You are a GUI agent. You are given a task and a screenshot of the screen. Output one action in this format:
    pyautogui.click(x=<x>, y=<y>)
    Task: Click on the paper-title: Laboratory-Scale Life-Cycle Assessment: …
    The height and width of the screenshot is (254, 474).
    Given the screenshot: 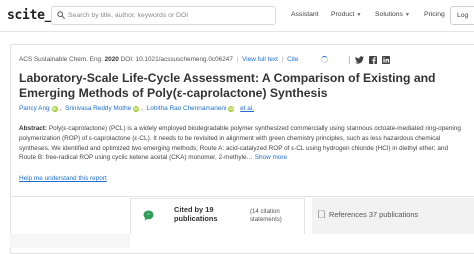 What is the action you would take?
    pyautogui.click(x=227, y=85)
    